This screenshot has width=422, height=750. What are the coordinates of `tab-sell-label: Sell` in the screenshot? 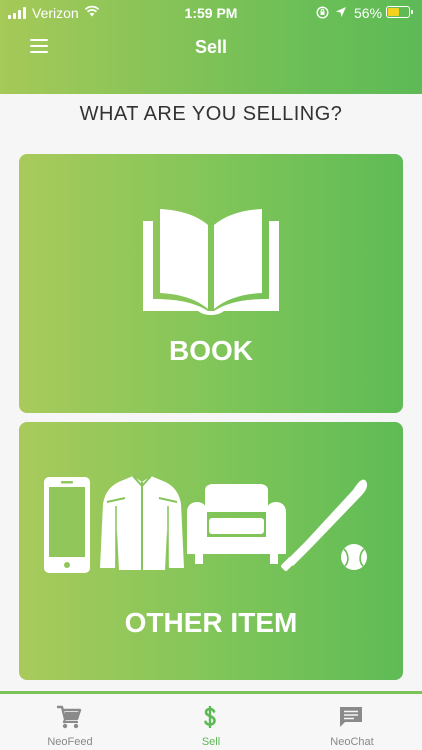 It's located at (211, 742).